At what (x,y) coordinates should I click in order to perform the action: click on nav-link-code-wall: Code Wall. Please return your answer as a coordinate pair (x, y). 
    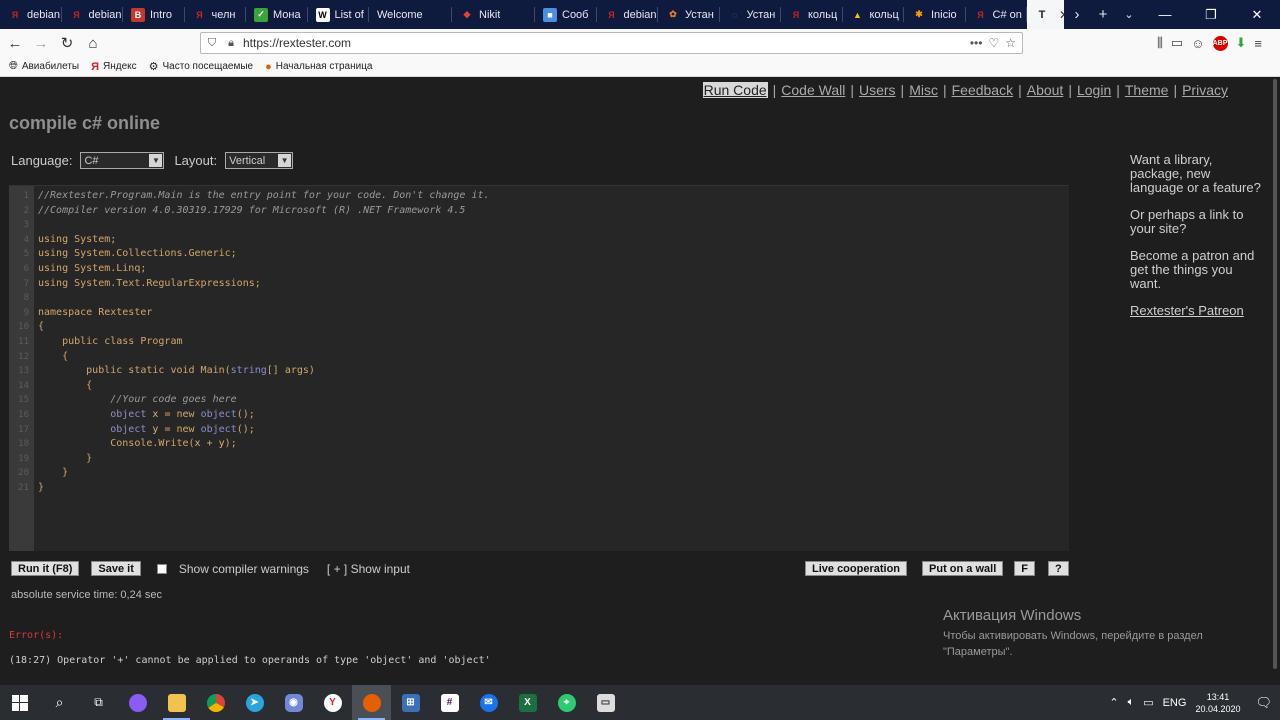
    Looking at the image, I should click on (813, 90).